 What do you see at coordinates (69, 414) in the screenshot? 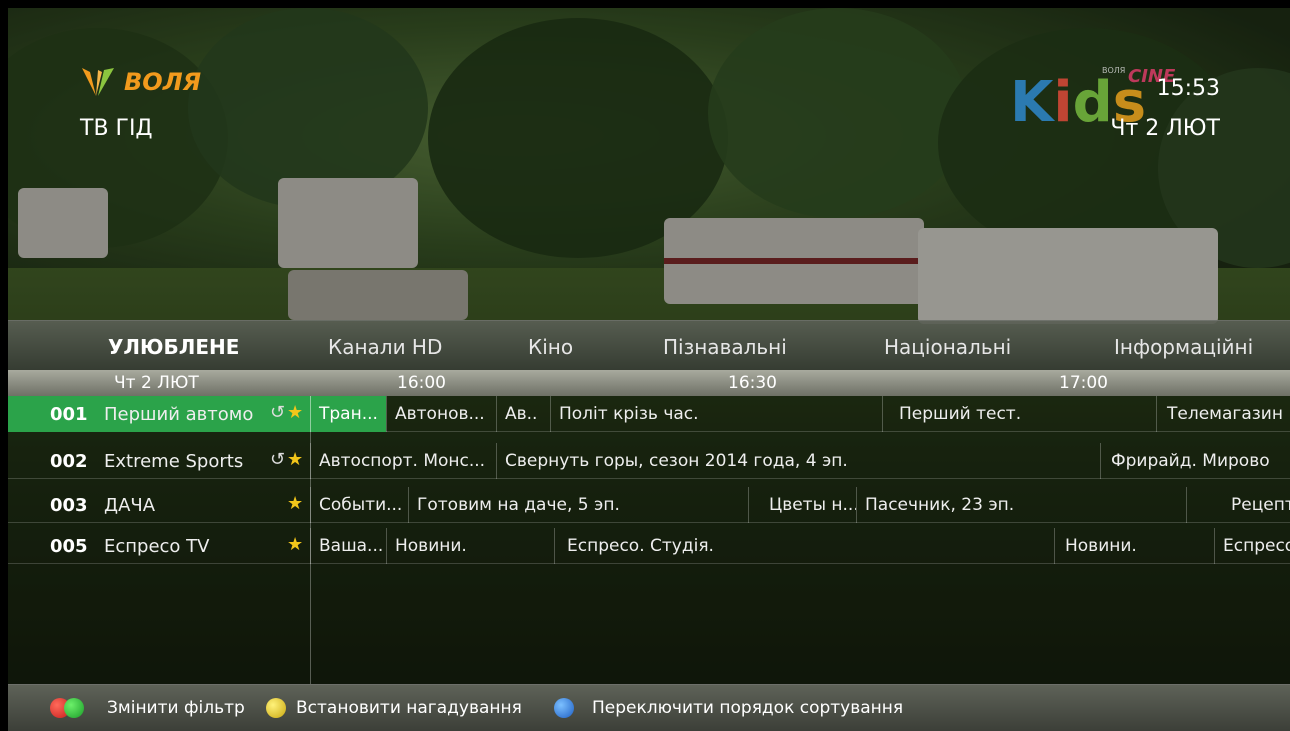
I see `channel-number: 001` at bounding box center [69, 414].